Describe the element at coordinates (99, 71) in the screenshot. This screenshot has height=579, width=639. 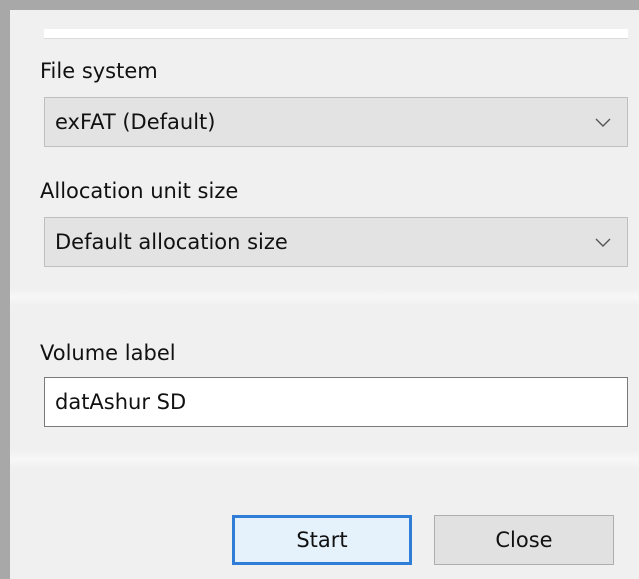
I see `file-system-label: File system` at that location.